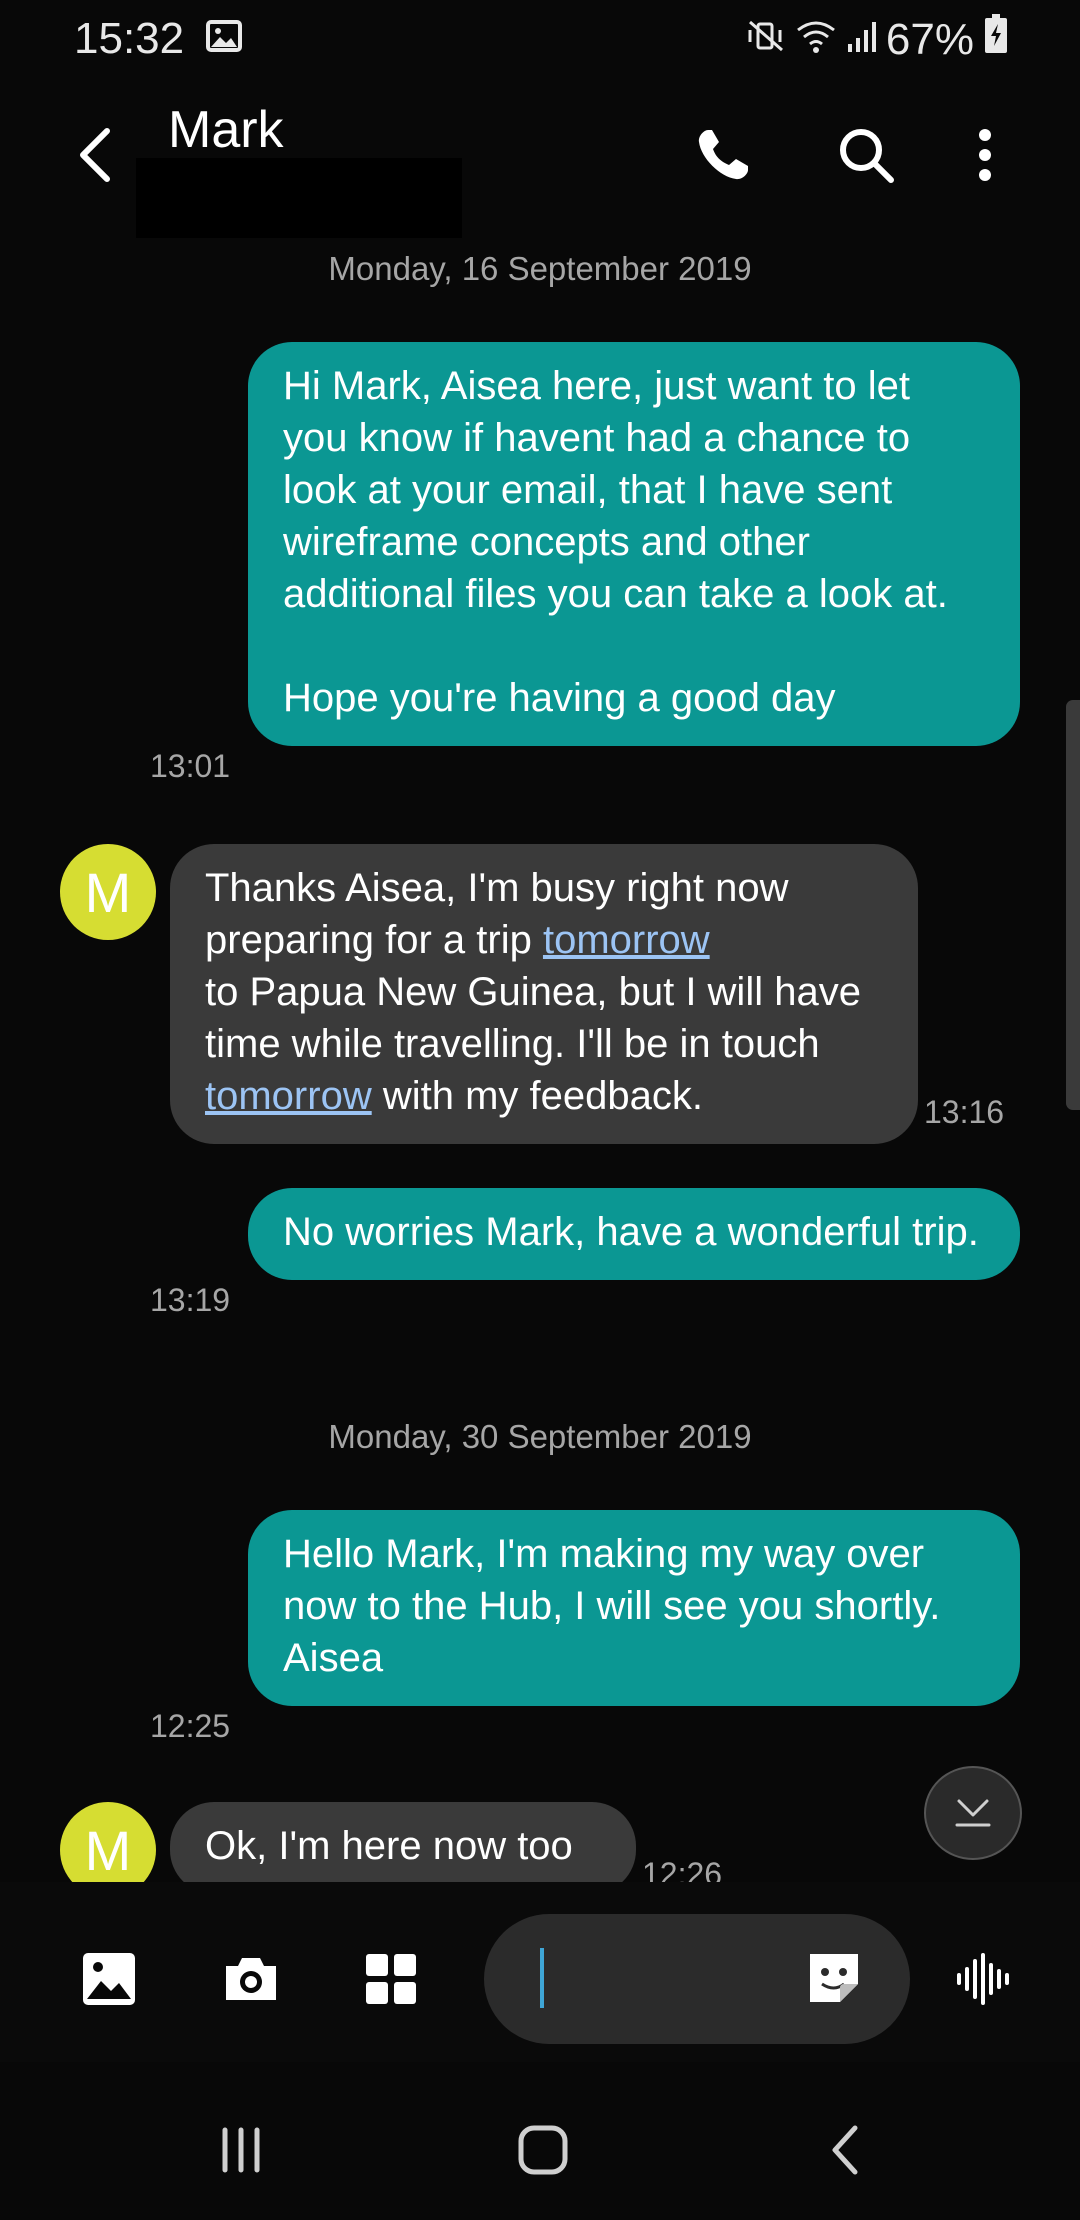 This screenshot has width=1080, height=2220. I want to click on voice-input-button, so click(985, 1979).